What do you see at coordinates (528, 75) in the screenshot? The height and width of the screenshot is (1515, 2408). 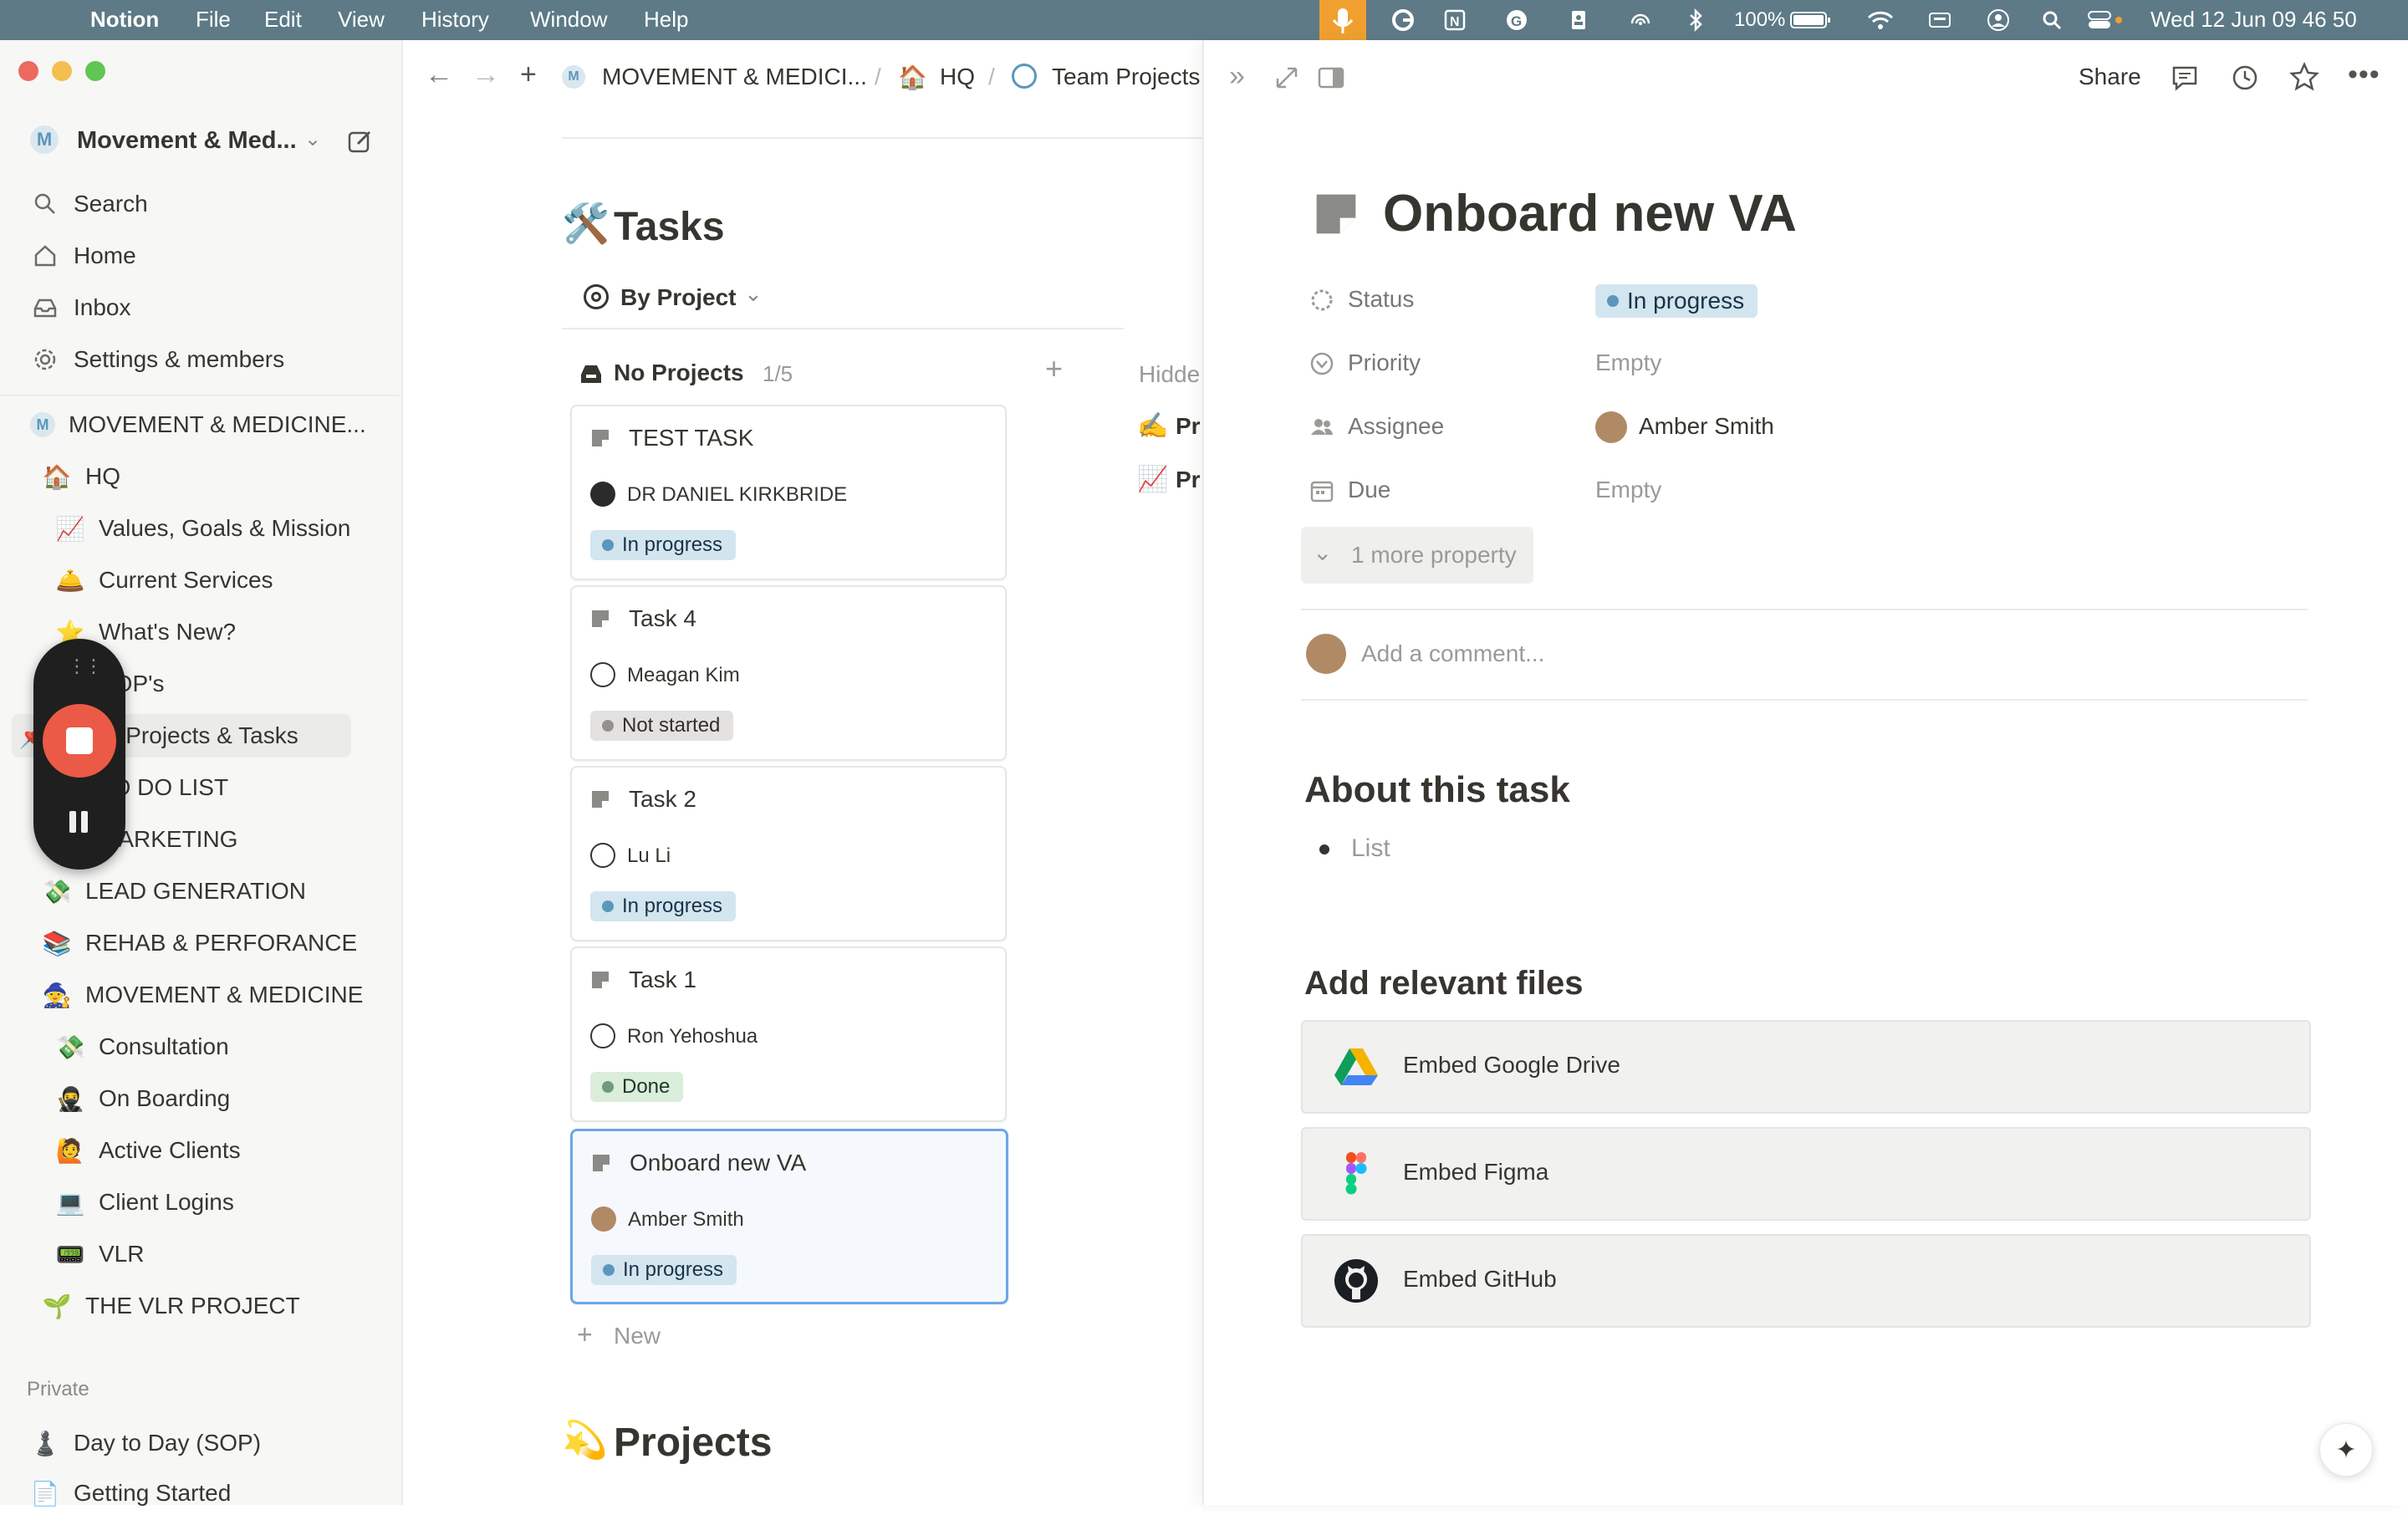 I see `new-tab-plus-icon: +` at bounding box center [528, 75].